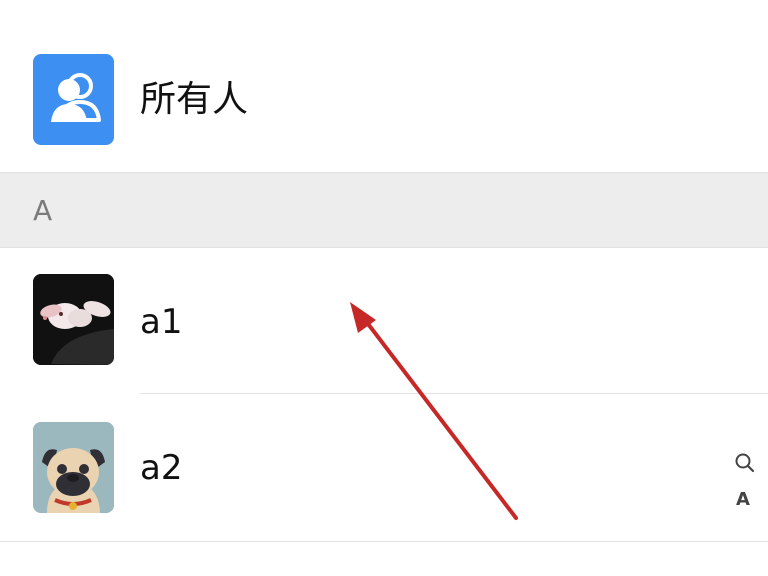  Describe the element at coordinates (744, 483) in the screenshot. I see `alphabet-index-bar: A` at that location.